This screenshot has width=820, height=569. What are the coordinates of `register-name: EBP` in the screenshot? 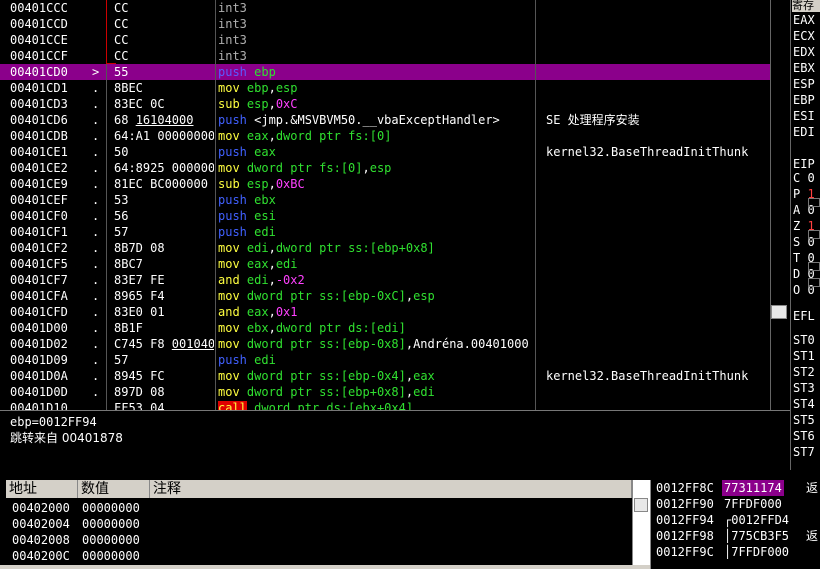 It's located at (806, 100).